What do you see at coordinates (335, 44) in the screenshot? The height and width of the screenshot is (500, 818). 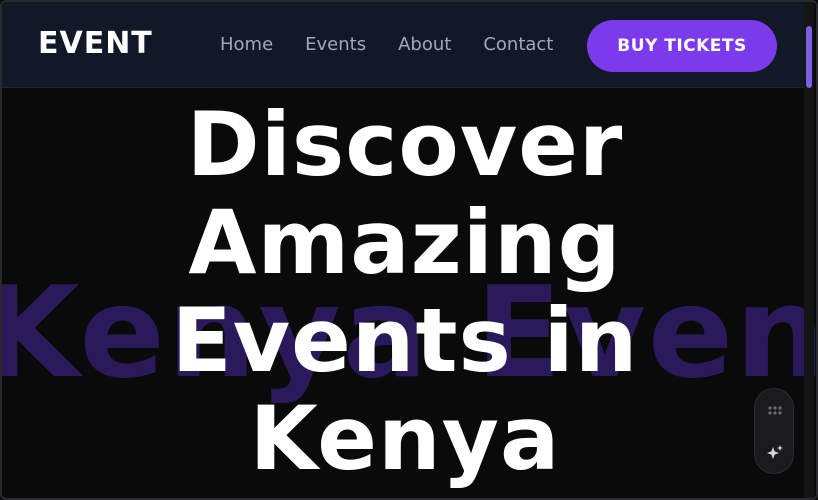 I see `nav-link-events: Events` at bounding box center [335, 44].